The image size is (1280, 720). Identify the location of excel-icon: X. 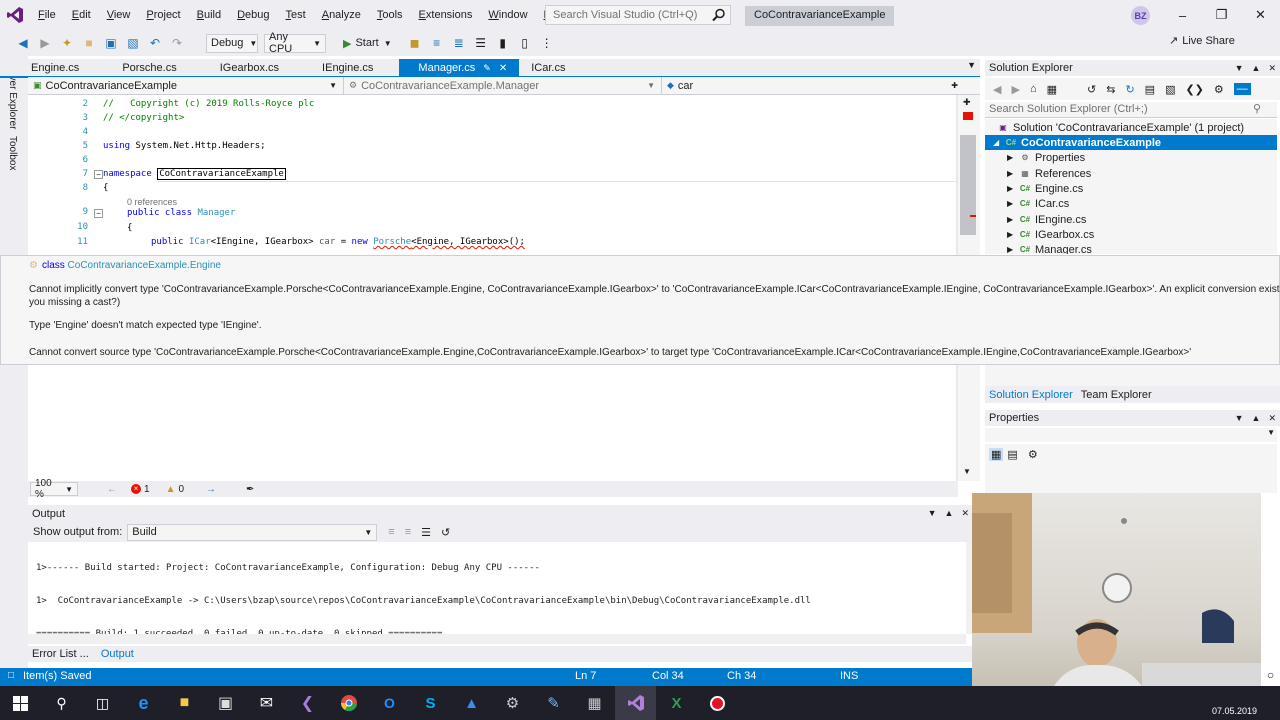
(676, 703).